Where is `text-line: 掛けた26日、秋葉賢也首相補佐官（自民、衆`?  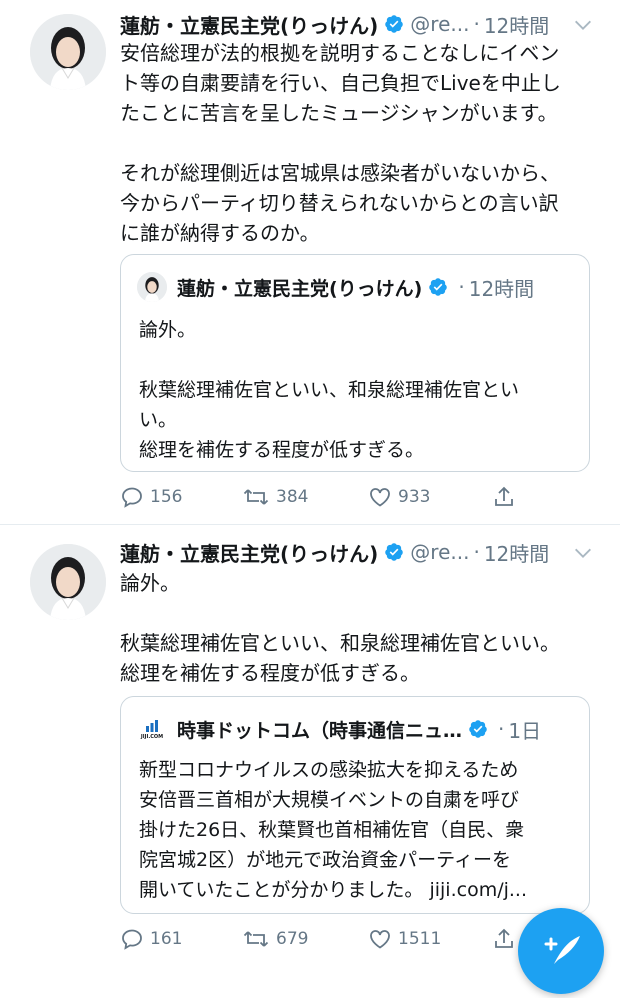 text-line: 掛けた26日、秋葉賢也首相補佐官（自民、衆 is located at coordinates (332, 830).